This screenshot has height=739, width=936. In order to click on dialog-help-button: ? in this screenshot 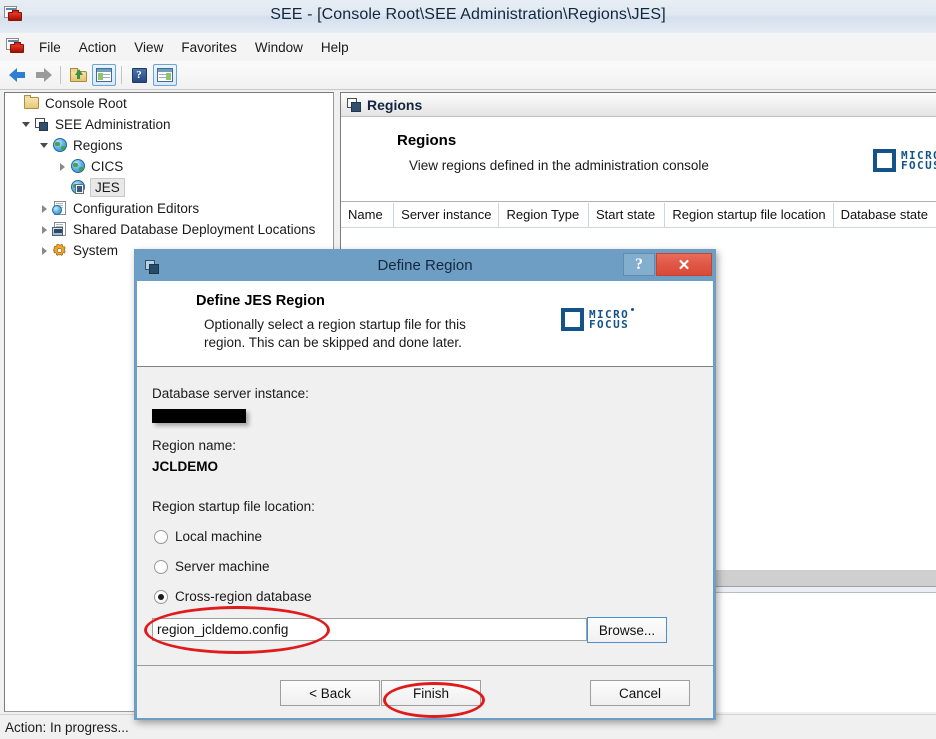, I will do `click(639, 264)`.